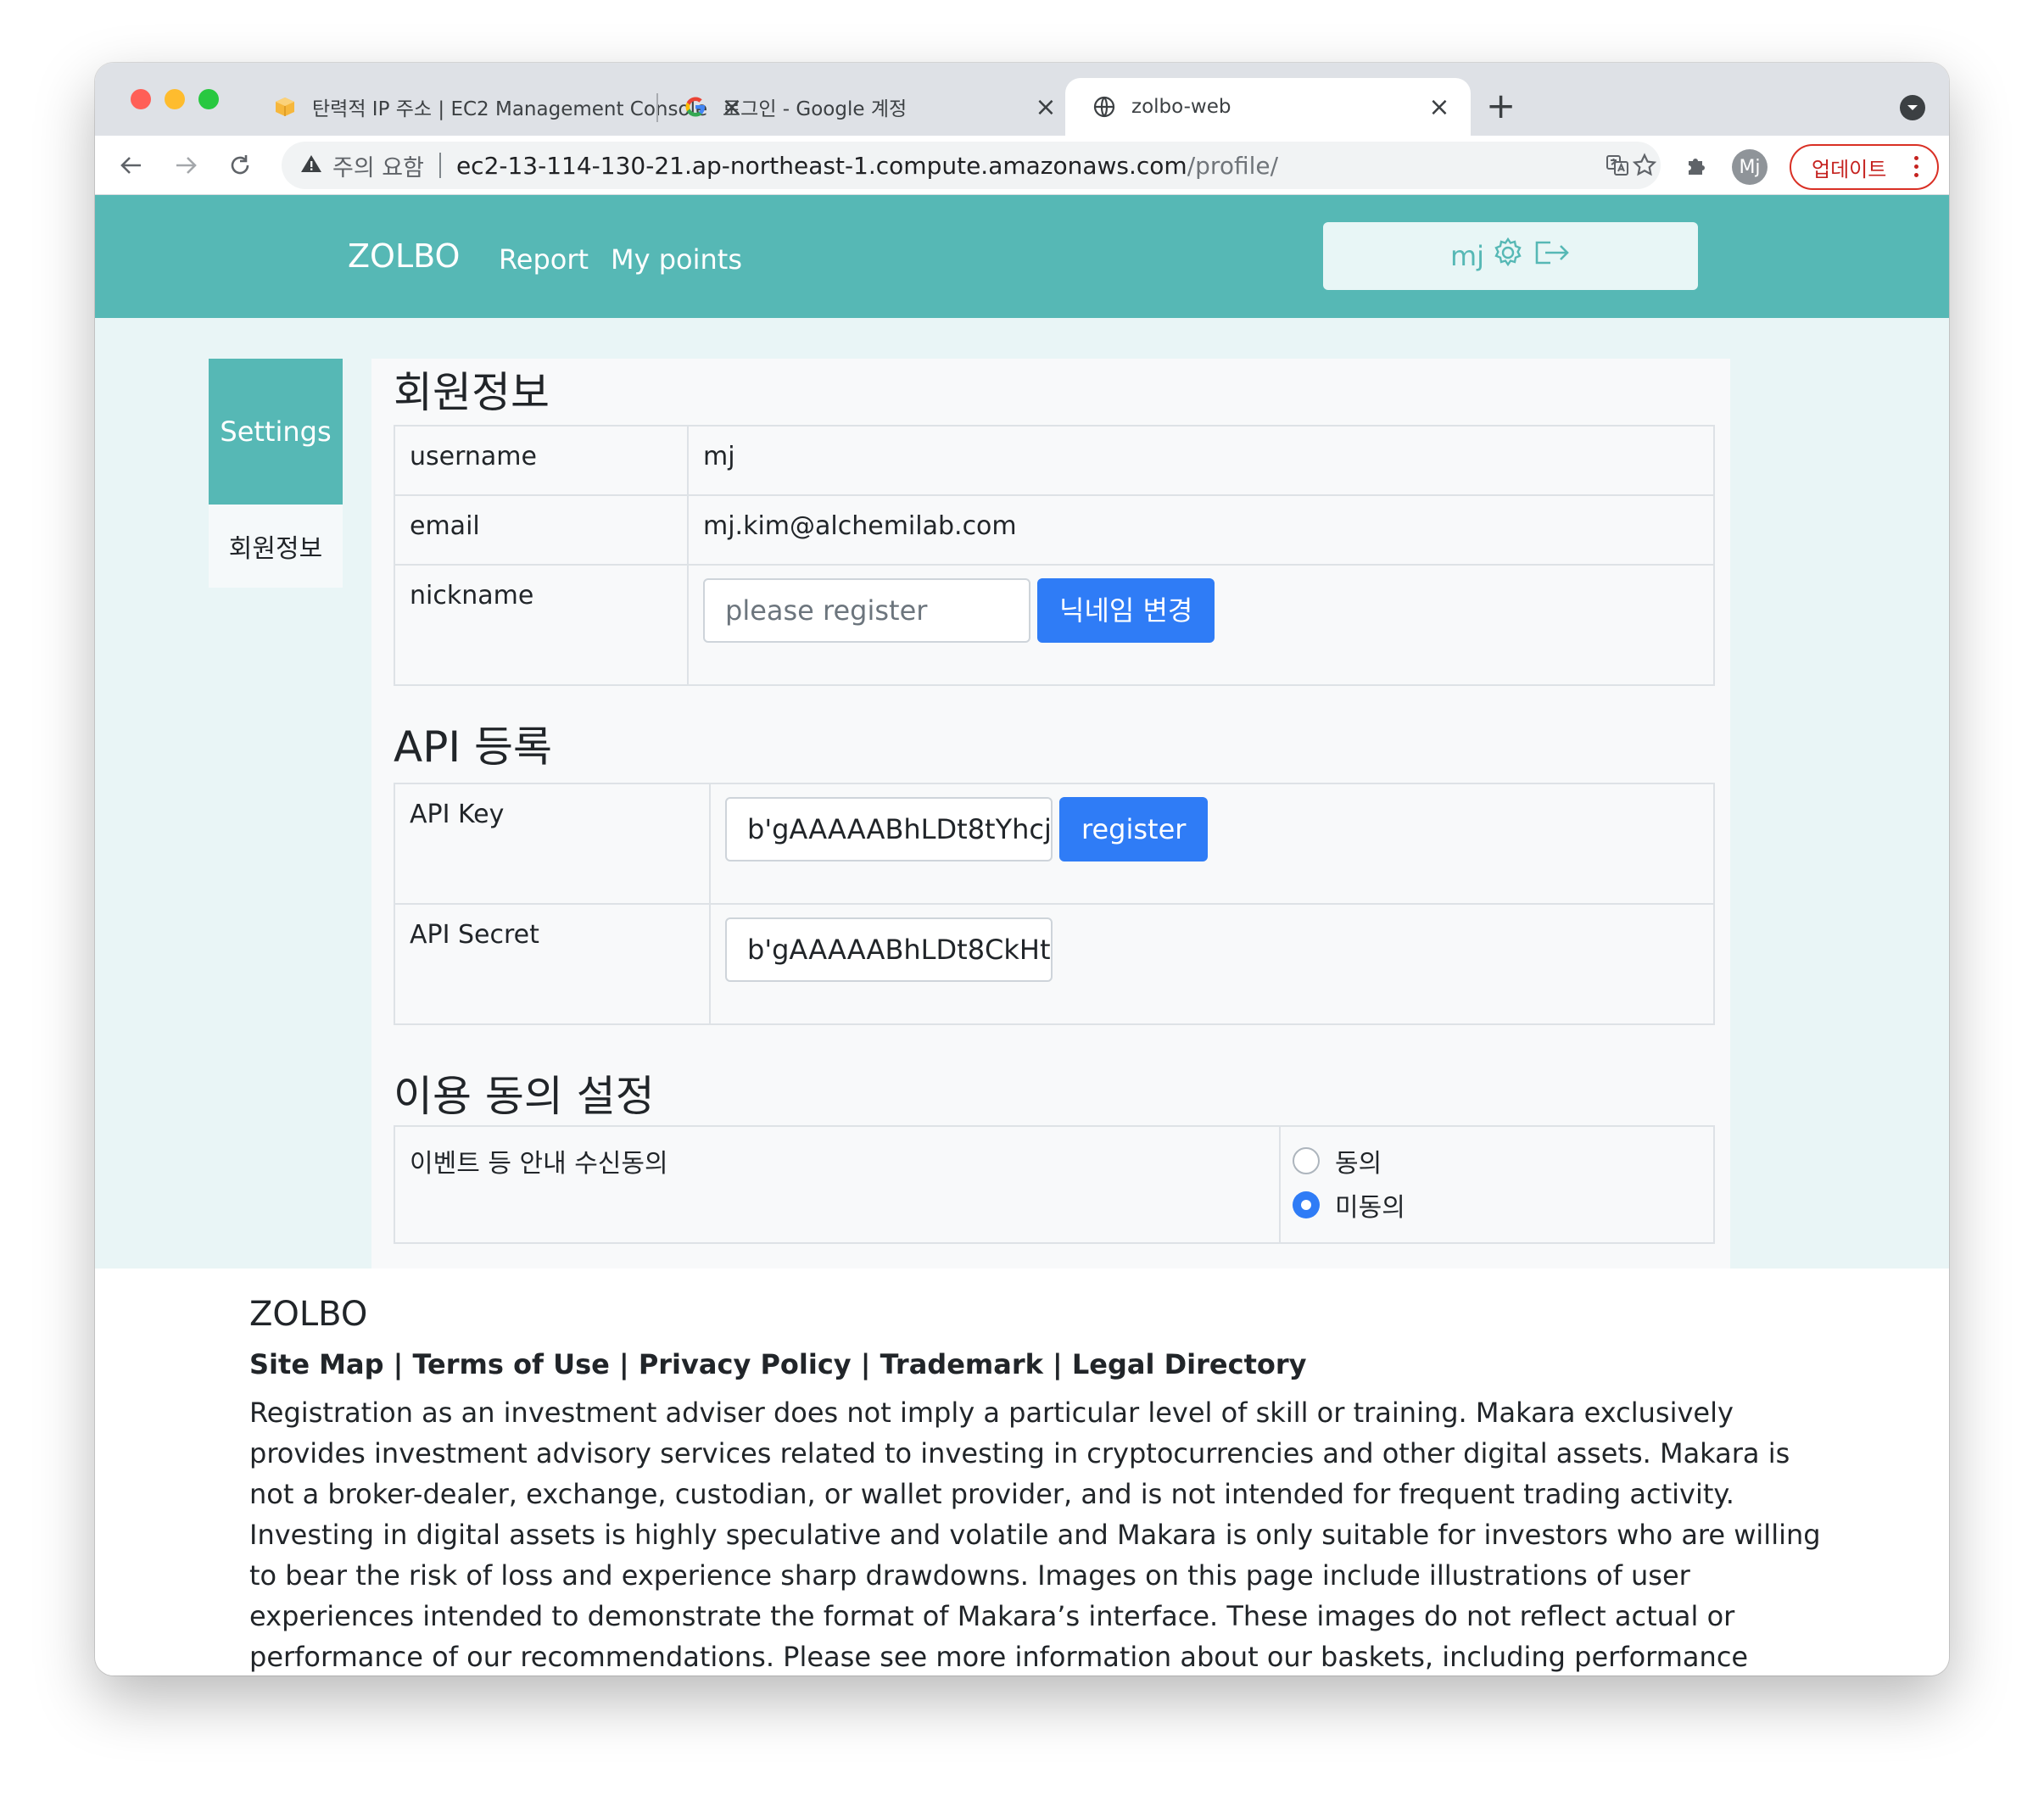 Image resolution: width=2044 pixels, height=1801 pixels. I want to click on table-row: API Secret b'gAAAAABhLDt8CkHt, so click(1054, 964).